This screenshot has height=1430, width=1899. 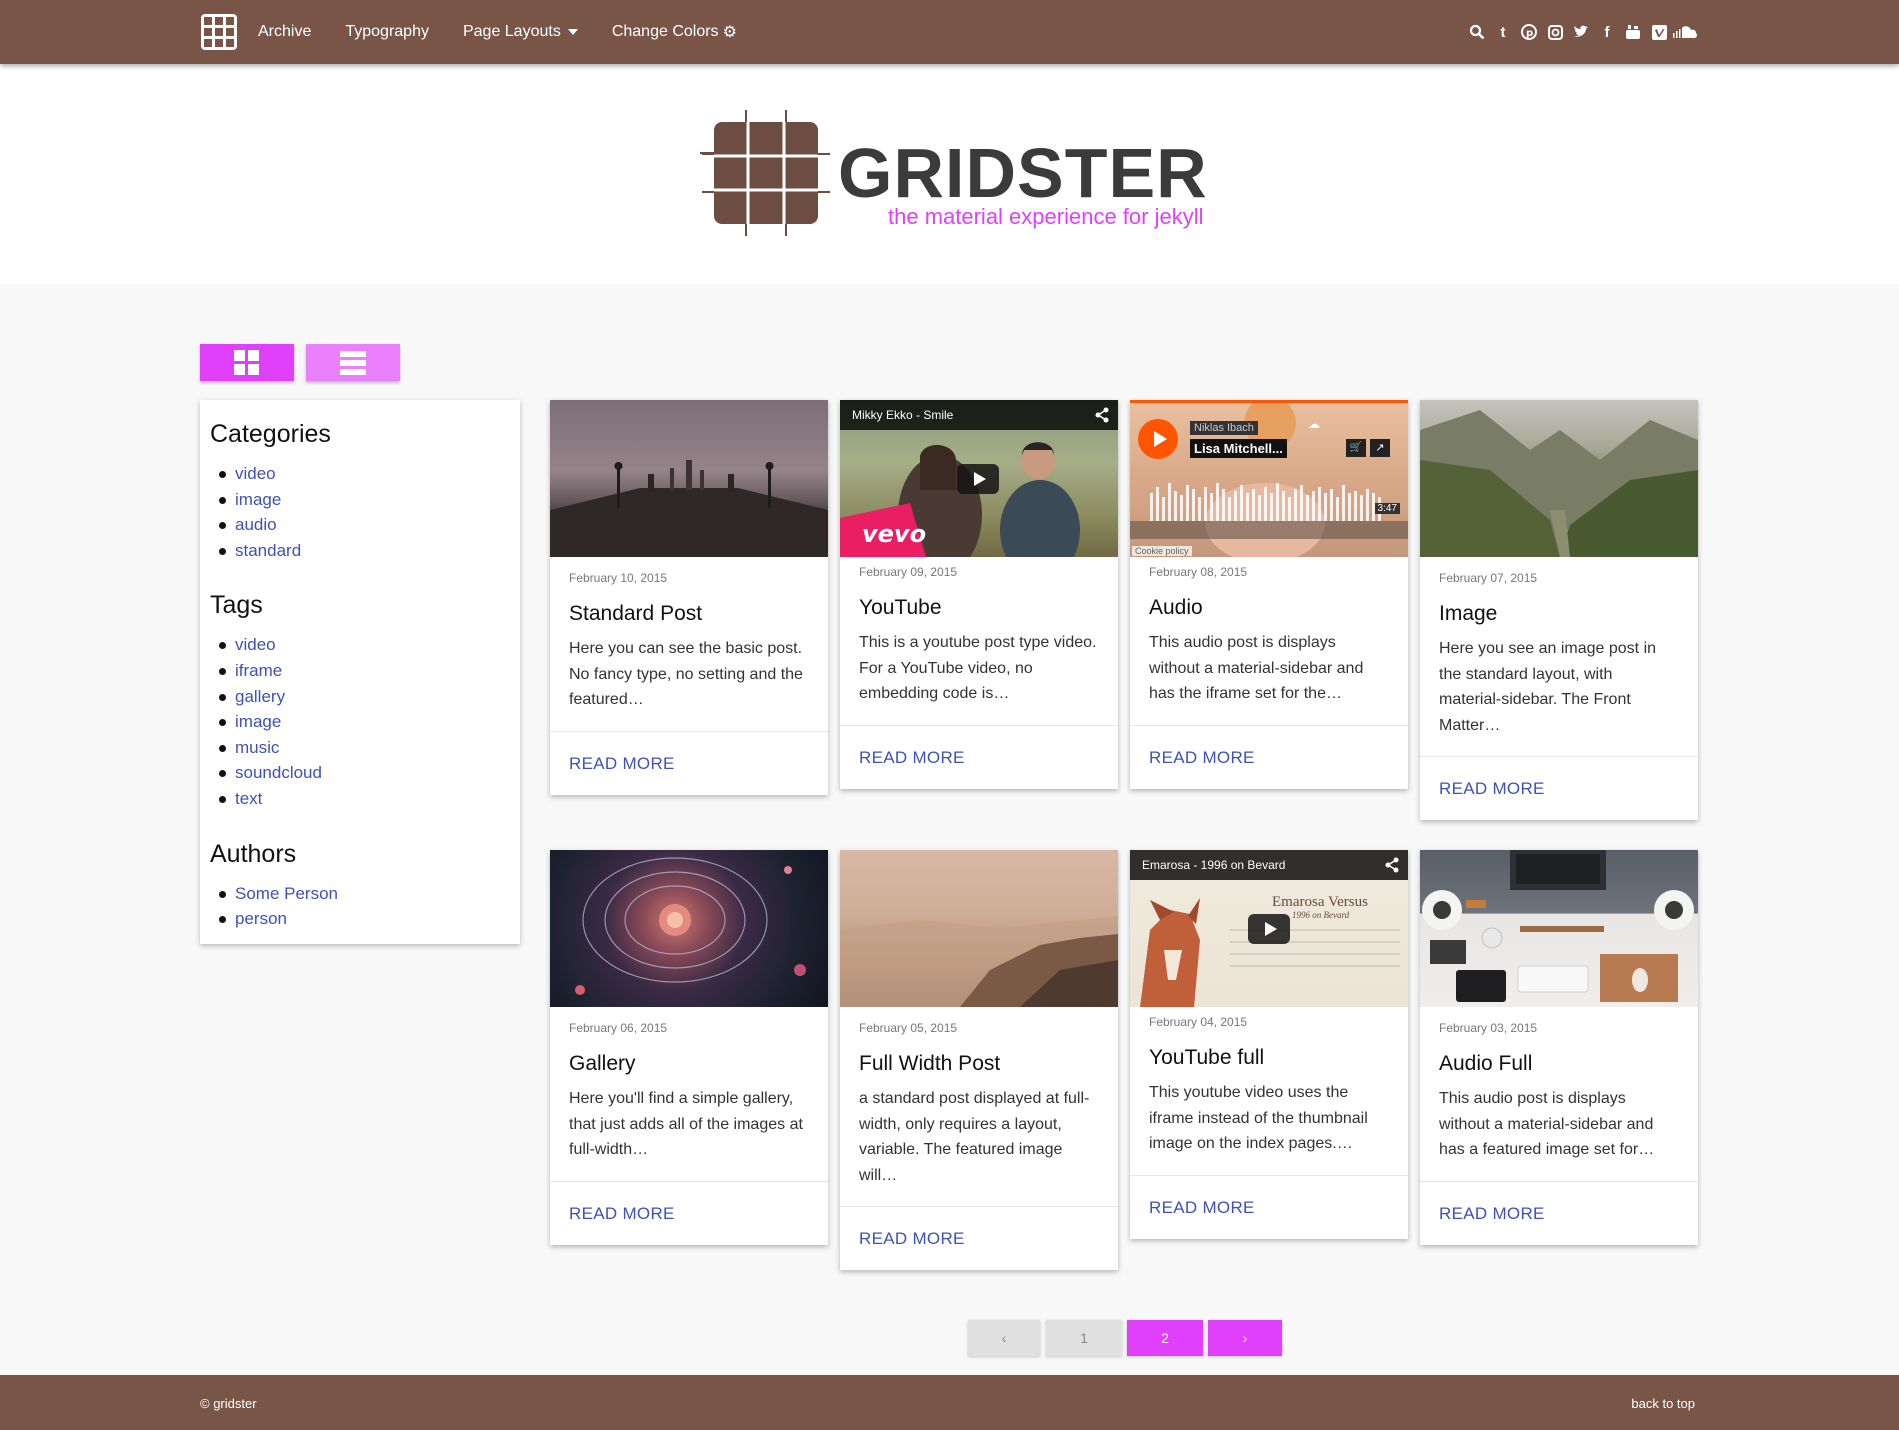 I want to click on author-link-some-person: Some Person, so click(x=286, y=893).